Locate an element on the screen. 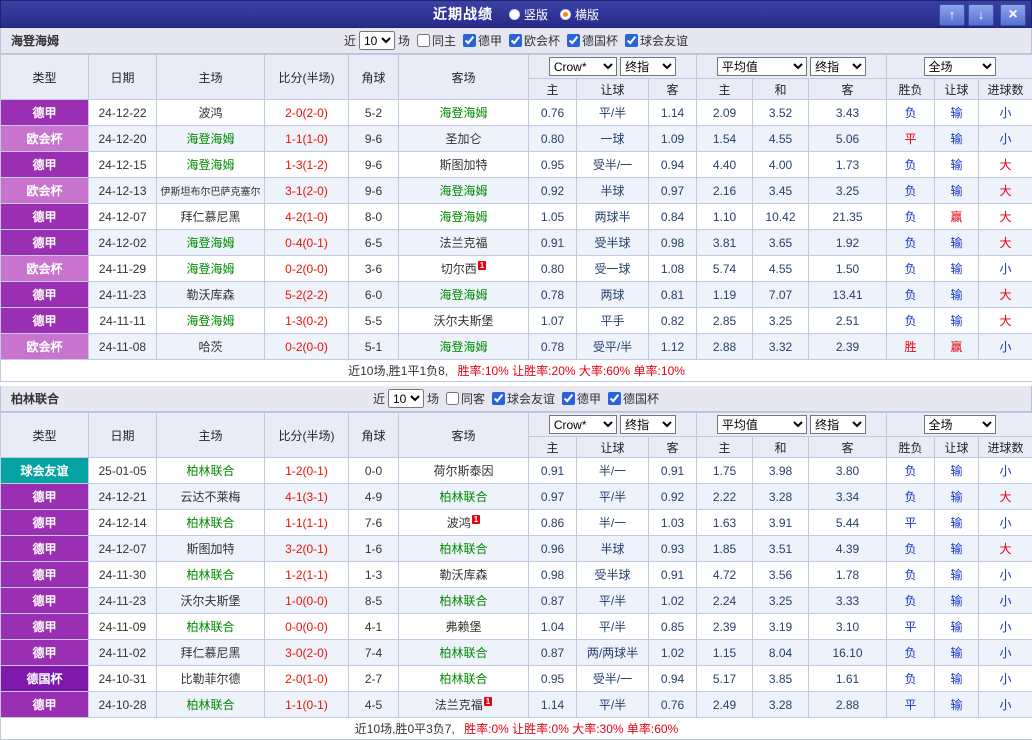  away-team-cell: 沃尔夫斯堡 is located at coordinates (464, 321).